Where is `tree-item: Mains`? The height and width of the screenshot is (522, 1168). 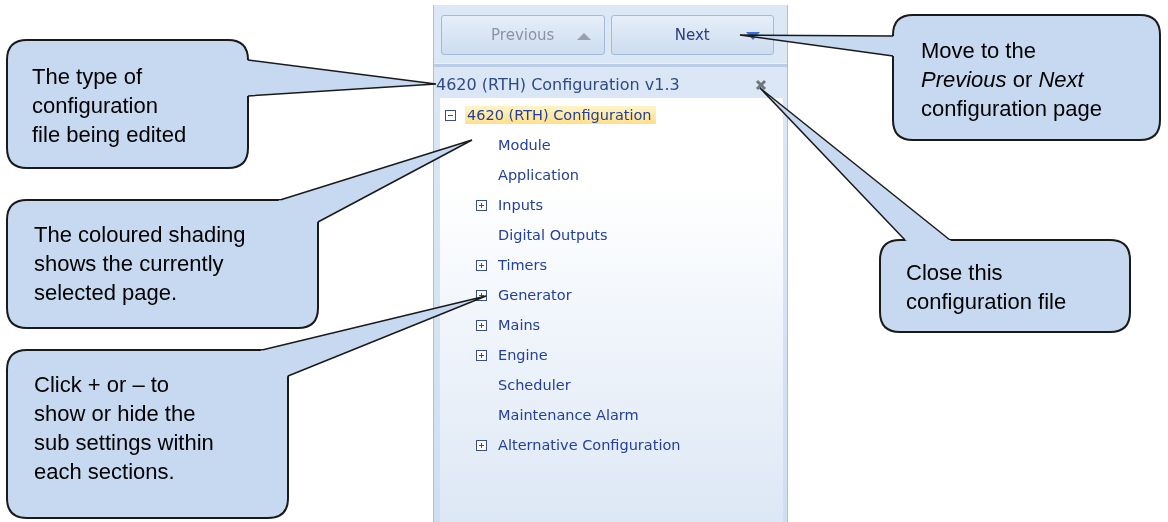 tree-item: Mains is located at coordinates (520, 325).